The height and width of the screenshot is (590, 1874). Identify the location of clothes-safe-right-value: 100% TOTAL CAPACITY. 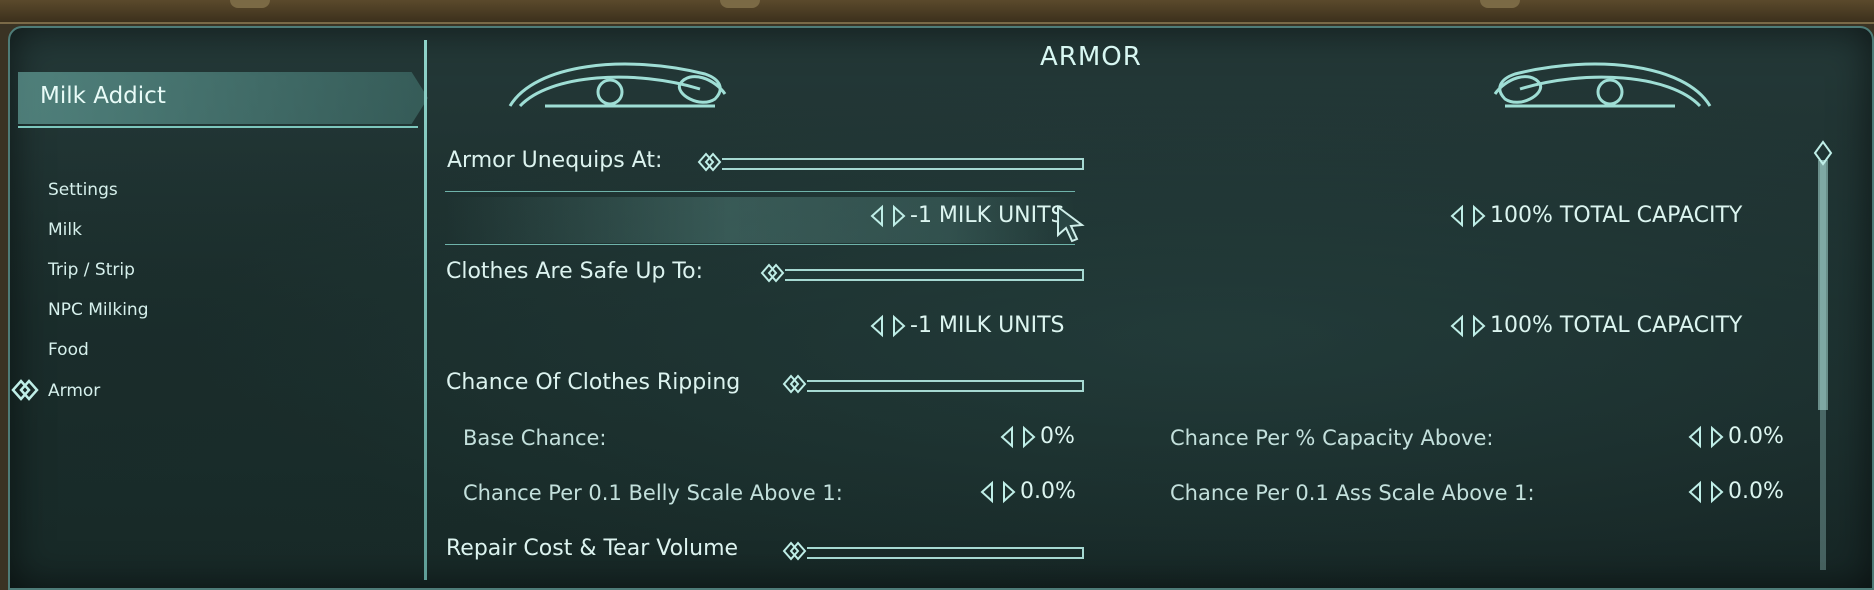
(1616, 325).